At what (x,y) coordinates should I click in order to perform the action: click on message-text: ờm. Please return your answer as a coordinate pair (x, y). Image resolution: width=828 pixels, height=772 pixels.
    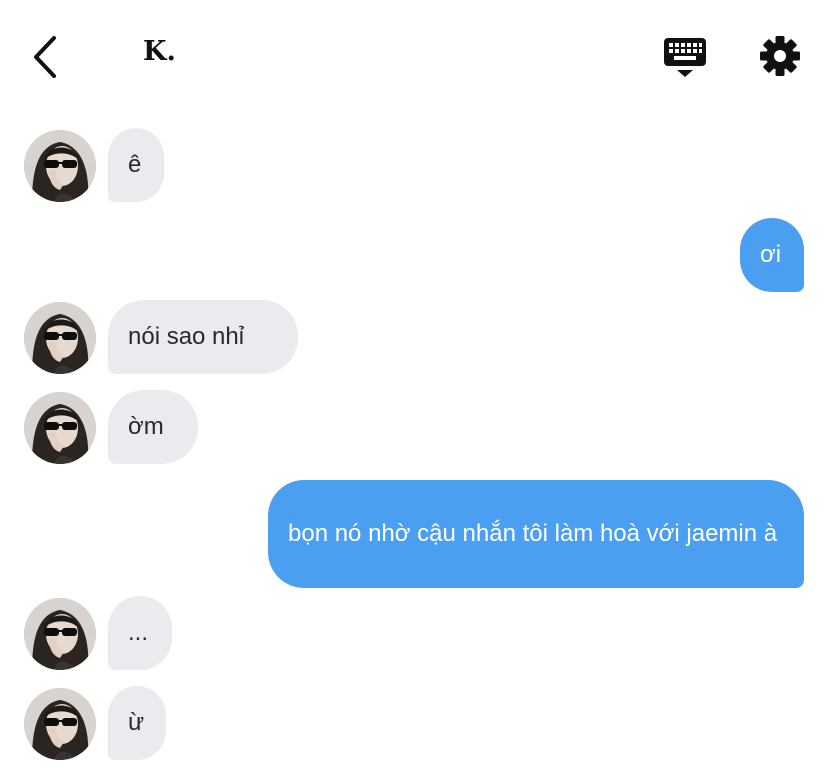
    Looking at the image, I should click on (146, 426).